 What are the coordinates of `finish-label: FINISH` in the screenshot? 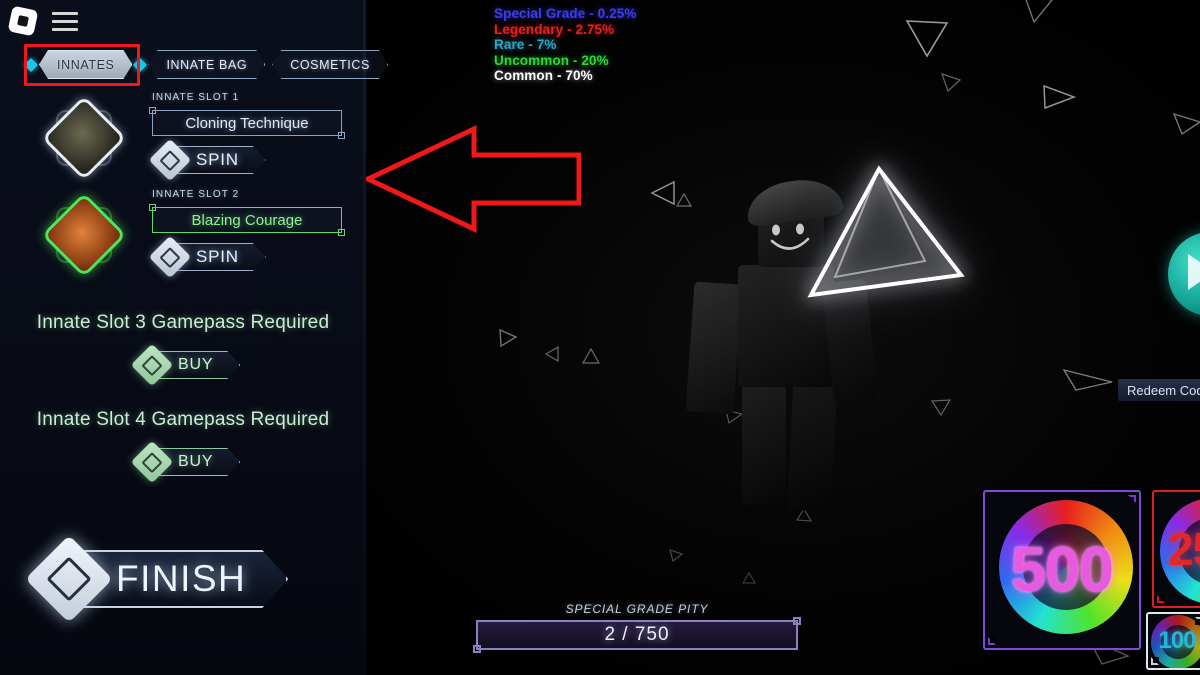 It's located at (184, 579).